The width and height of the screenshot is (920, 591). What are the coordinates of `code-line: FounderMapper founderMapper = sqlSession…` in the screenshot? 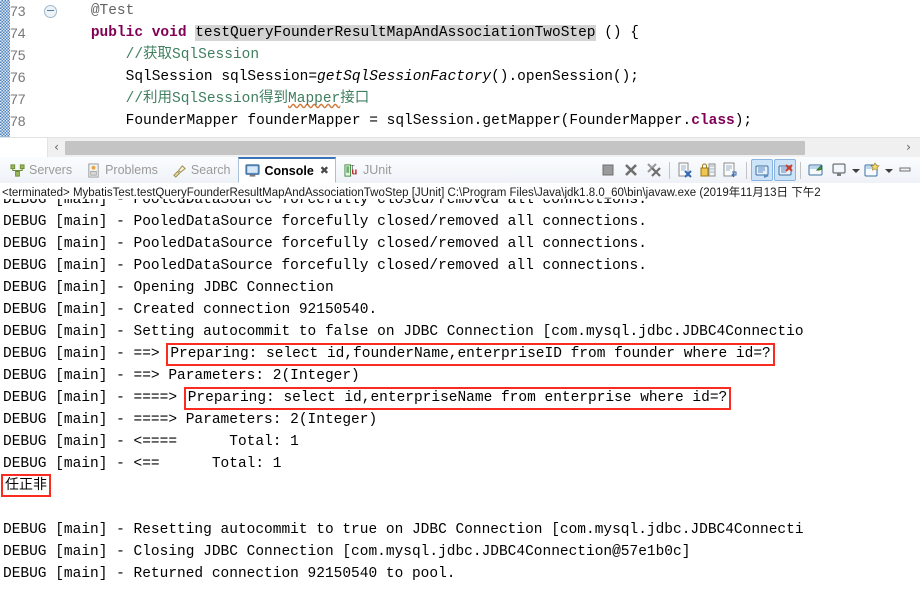 It's located at (488, 121).